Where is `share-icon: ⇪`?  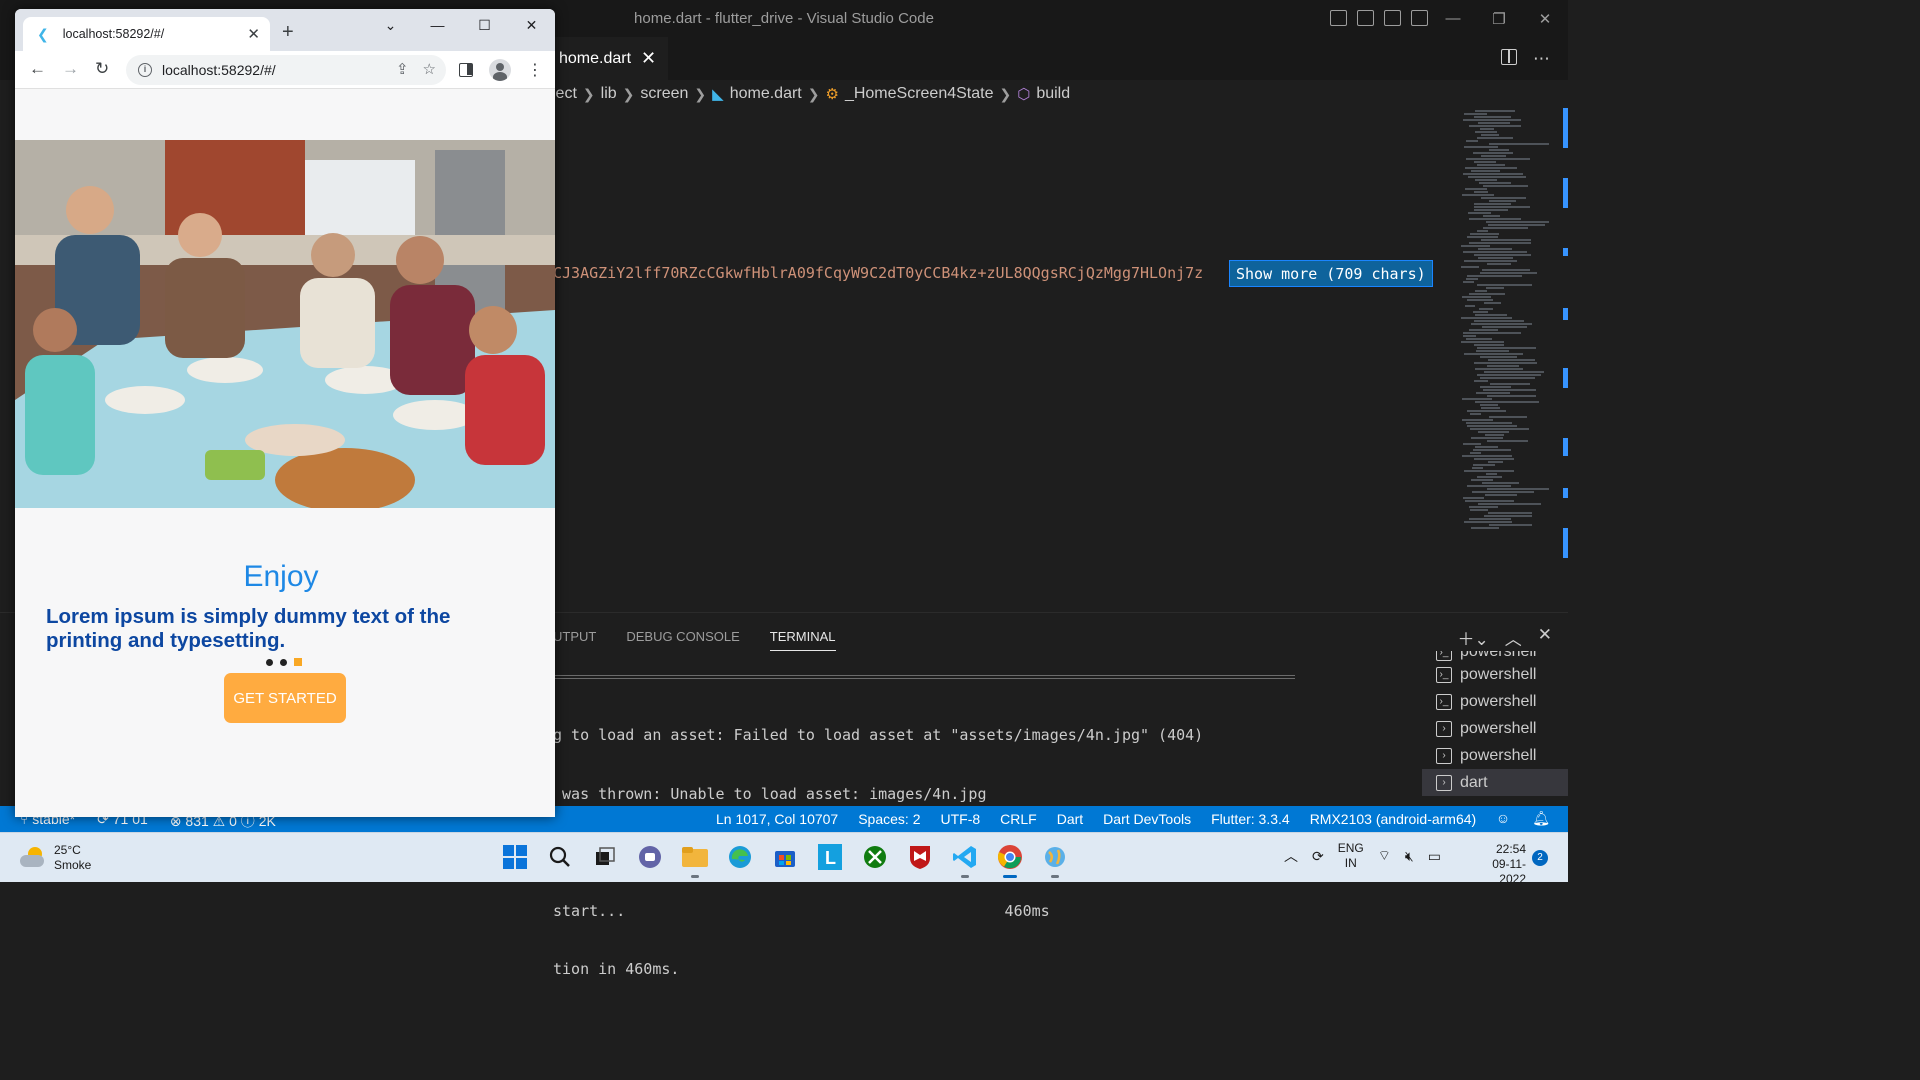
share-icon: ⇪ is located at coordinates (402, 69).